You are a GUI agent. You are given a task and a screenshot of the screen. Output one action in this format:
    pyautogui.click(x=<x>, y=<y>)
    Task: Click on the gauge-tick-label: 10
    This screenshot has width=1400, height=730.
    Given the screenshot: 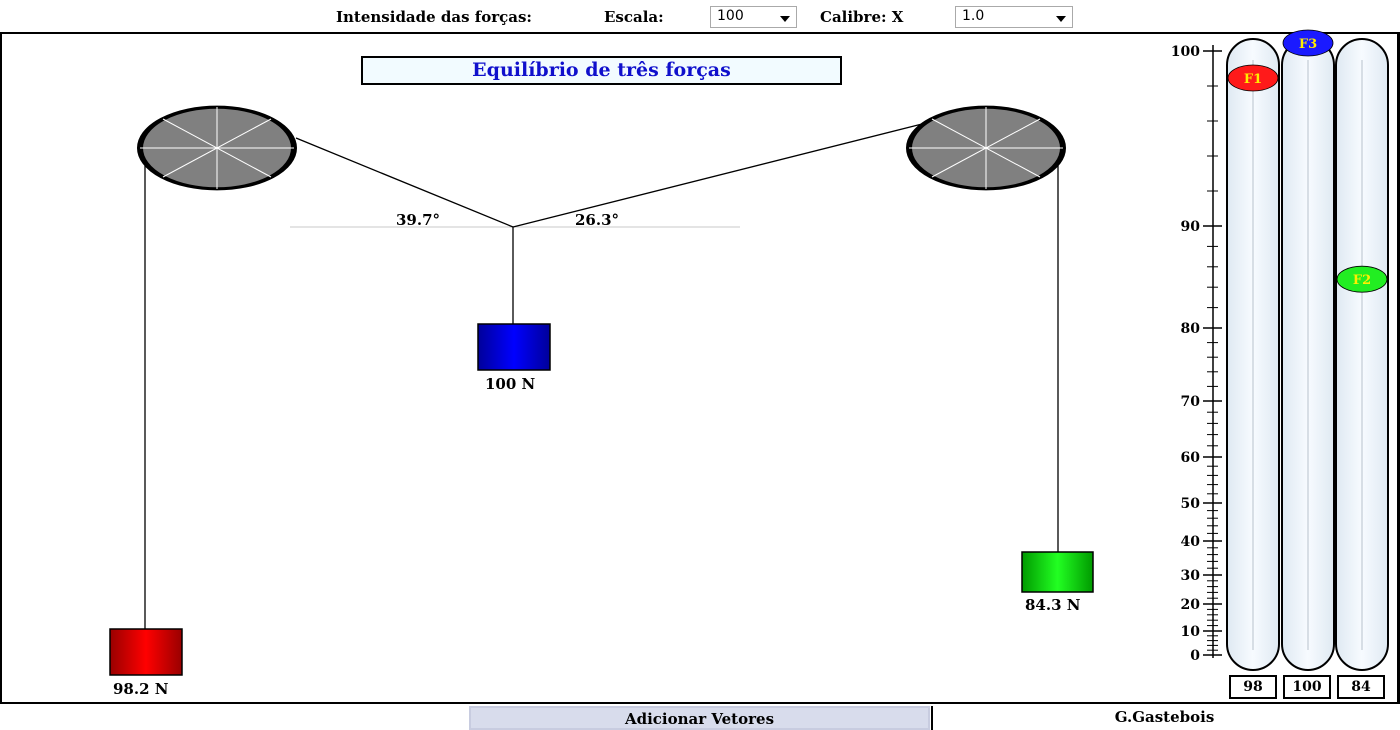 What is the action you would take?
    pyautogui.click(x=1191, y=632)
    